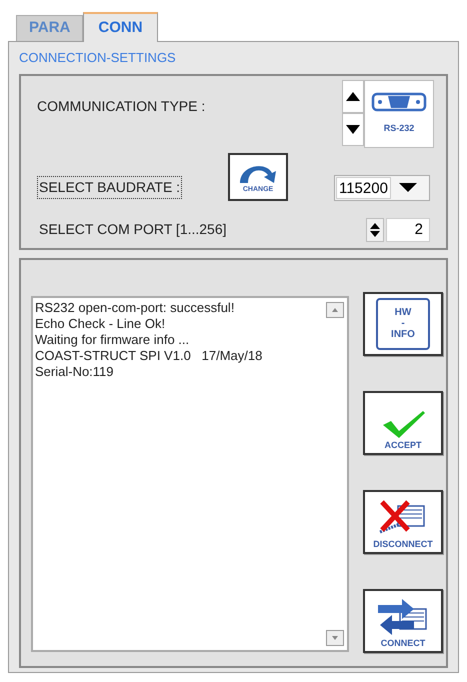 The height and width of the screenshot is (682, 467). What do you see at coordinates (120, 27) in the screenshot?
I see `tab: CONN` at bounding box center [120, 27].